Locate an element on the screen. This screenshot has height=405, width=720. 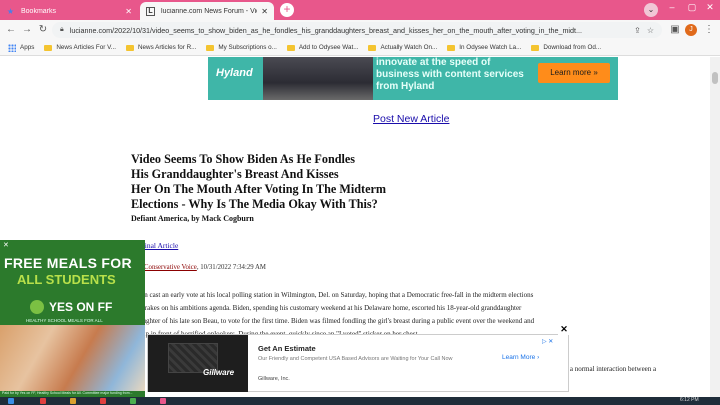
learn-more-link: Learn More › is located at coordinates (520, 357).